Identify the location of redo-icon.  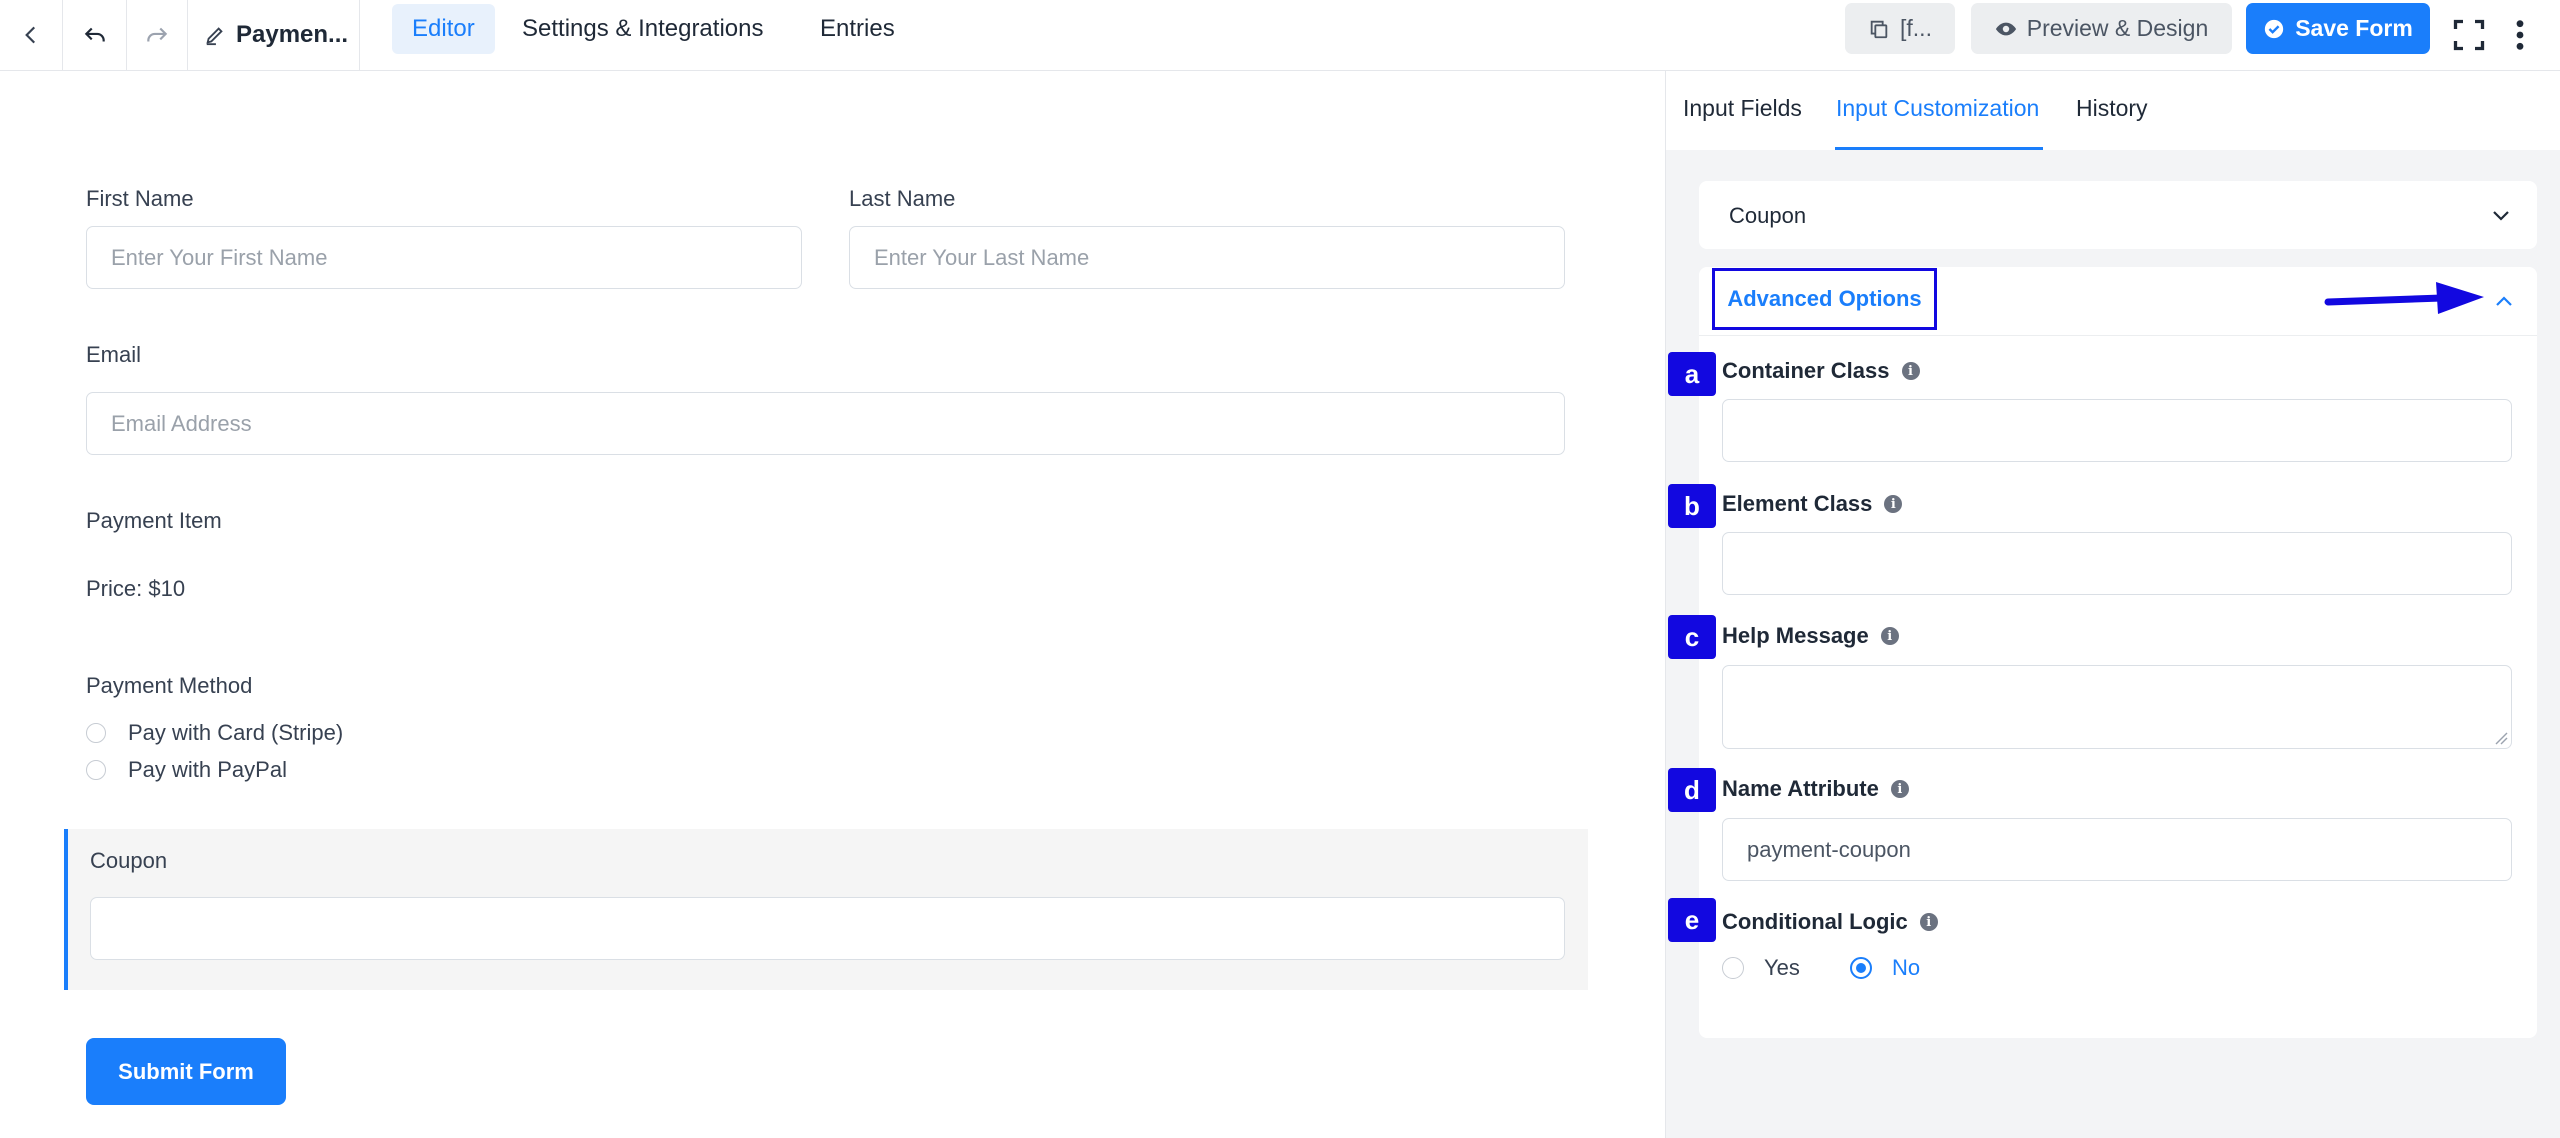
(157, 34).